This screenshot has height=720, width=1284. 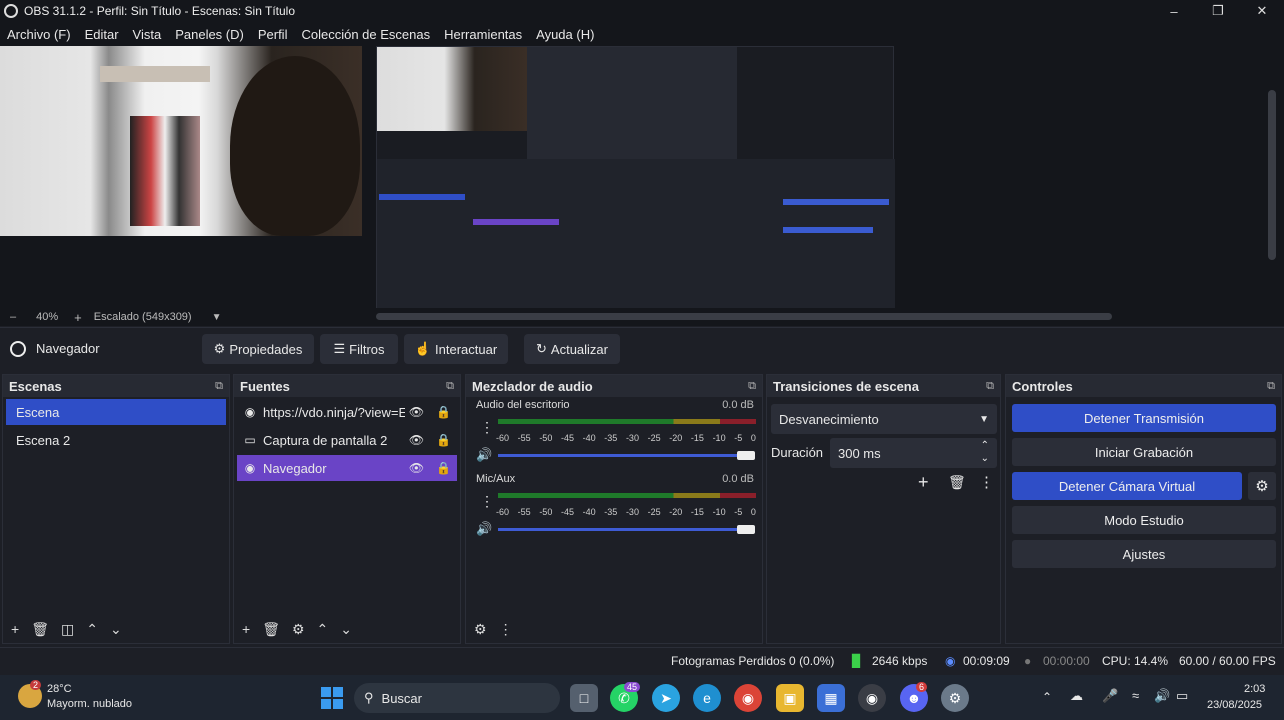 What do you see at coordinates (258, 349) in the screenshot?
I see `properties-button: ⚙ Propiedades` at bounding box center [258, 349].